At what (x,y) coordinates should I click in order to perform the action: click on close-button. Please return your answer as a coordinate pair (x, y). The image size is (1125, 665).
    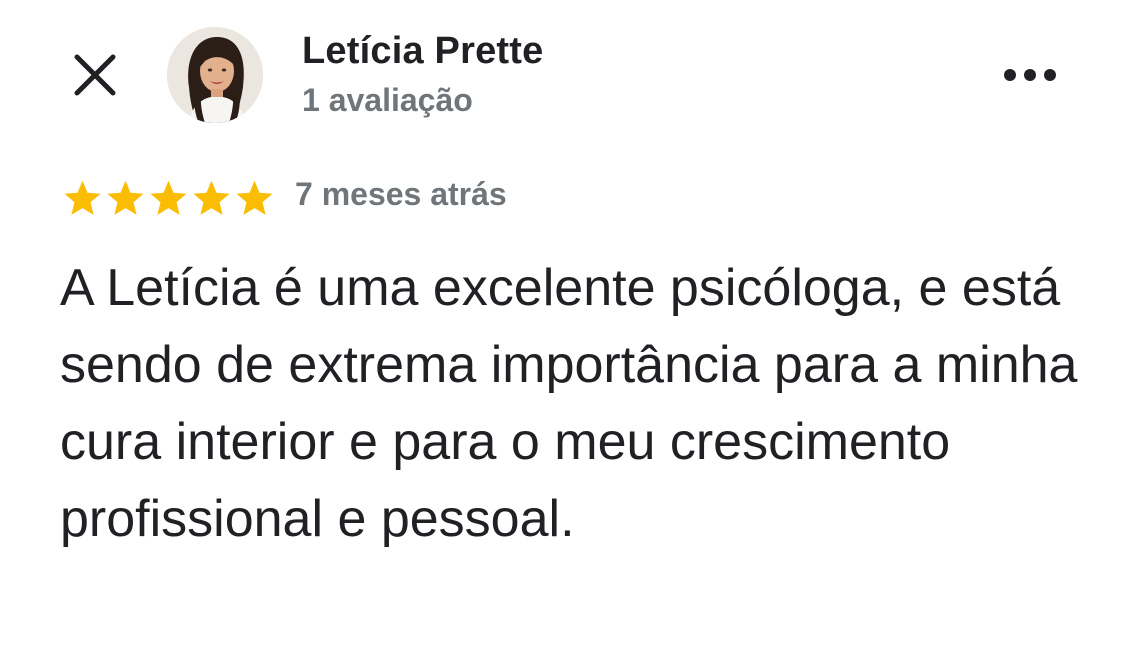
    Looking at the image, I should click on (95, 75).